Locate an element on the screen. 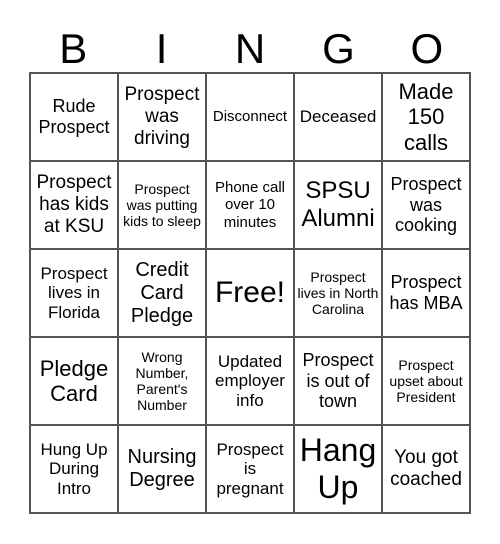 This screenshot has height=544, width=500. bingo-cell: Hung Up During Intro is located at coordinates (74, 469).